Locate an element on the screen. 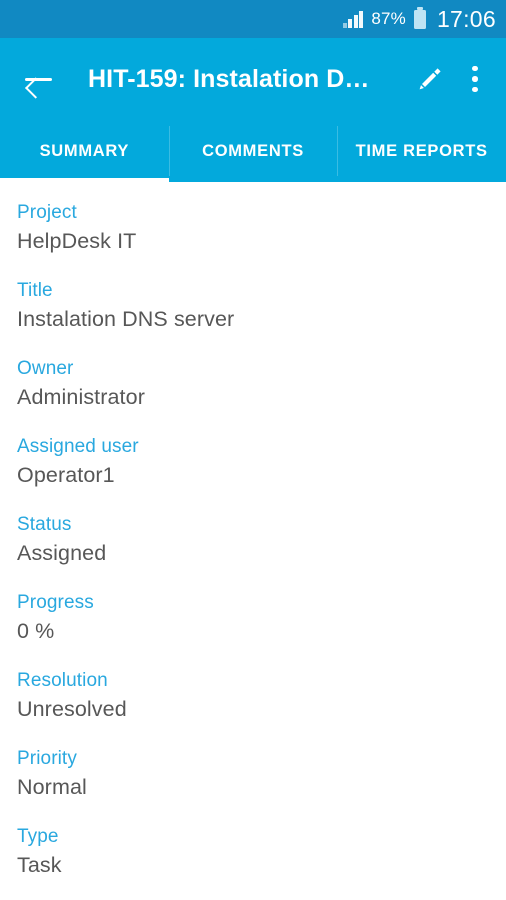 The height and width of the screenshot is (900, 506). field-value: Instalation DNS server is located at coordinates (126, 319).